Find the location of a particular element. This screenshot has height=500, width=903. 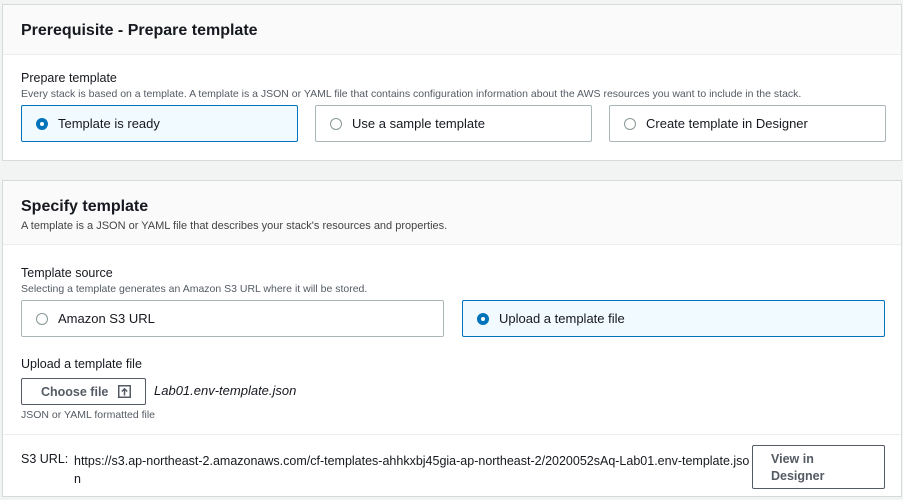

view-in-designer-label: View in Designer is located at coordinates (798, 467).